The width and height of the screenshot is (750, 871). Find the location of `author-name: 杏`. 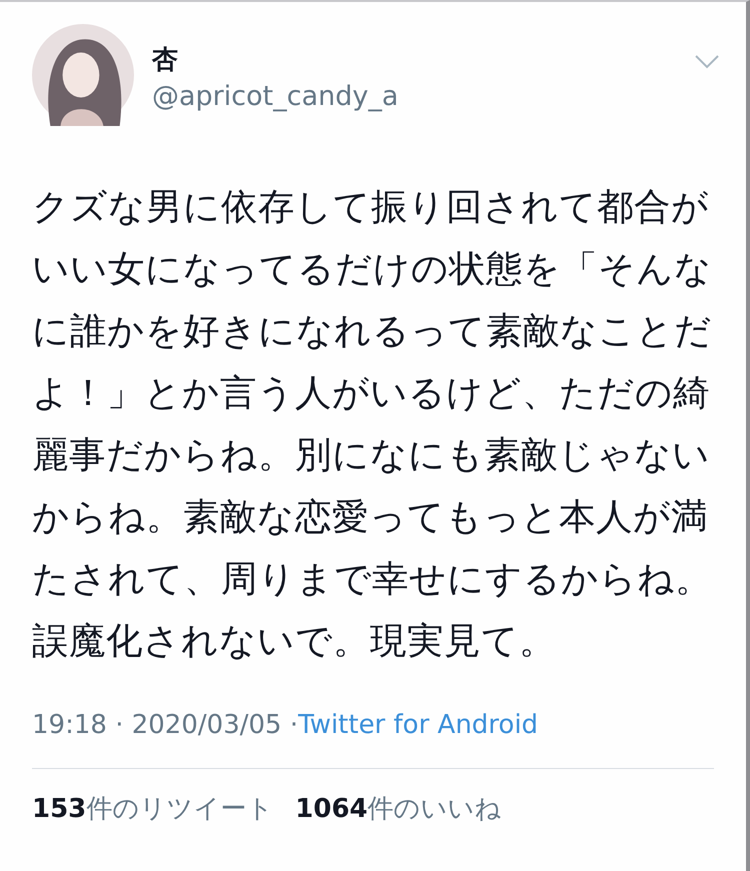

author-name: 杏 is located at coordinates (165, 60).